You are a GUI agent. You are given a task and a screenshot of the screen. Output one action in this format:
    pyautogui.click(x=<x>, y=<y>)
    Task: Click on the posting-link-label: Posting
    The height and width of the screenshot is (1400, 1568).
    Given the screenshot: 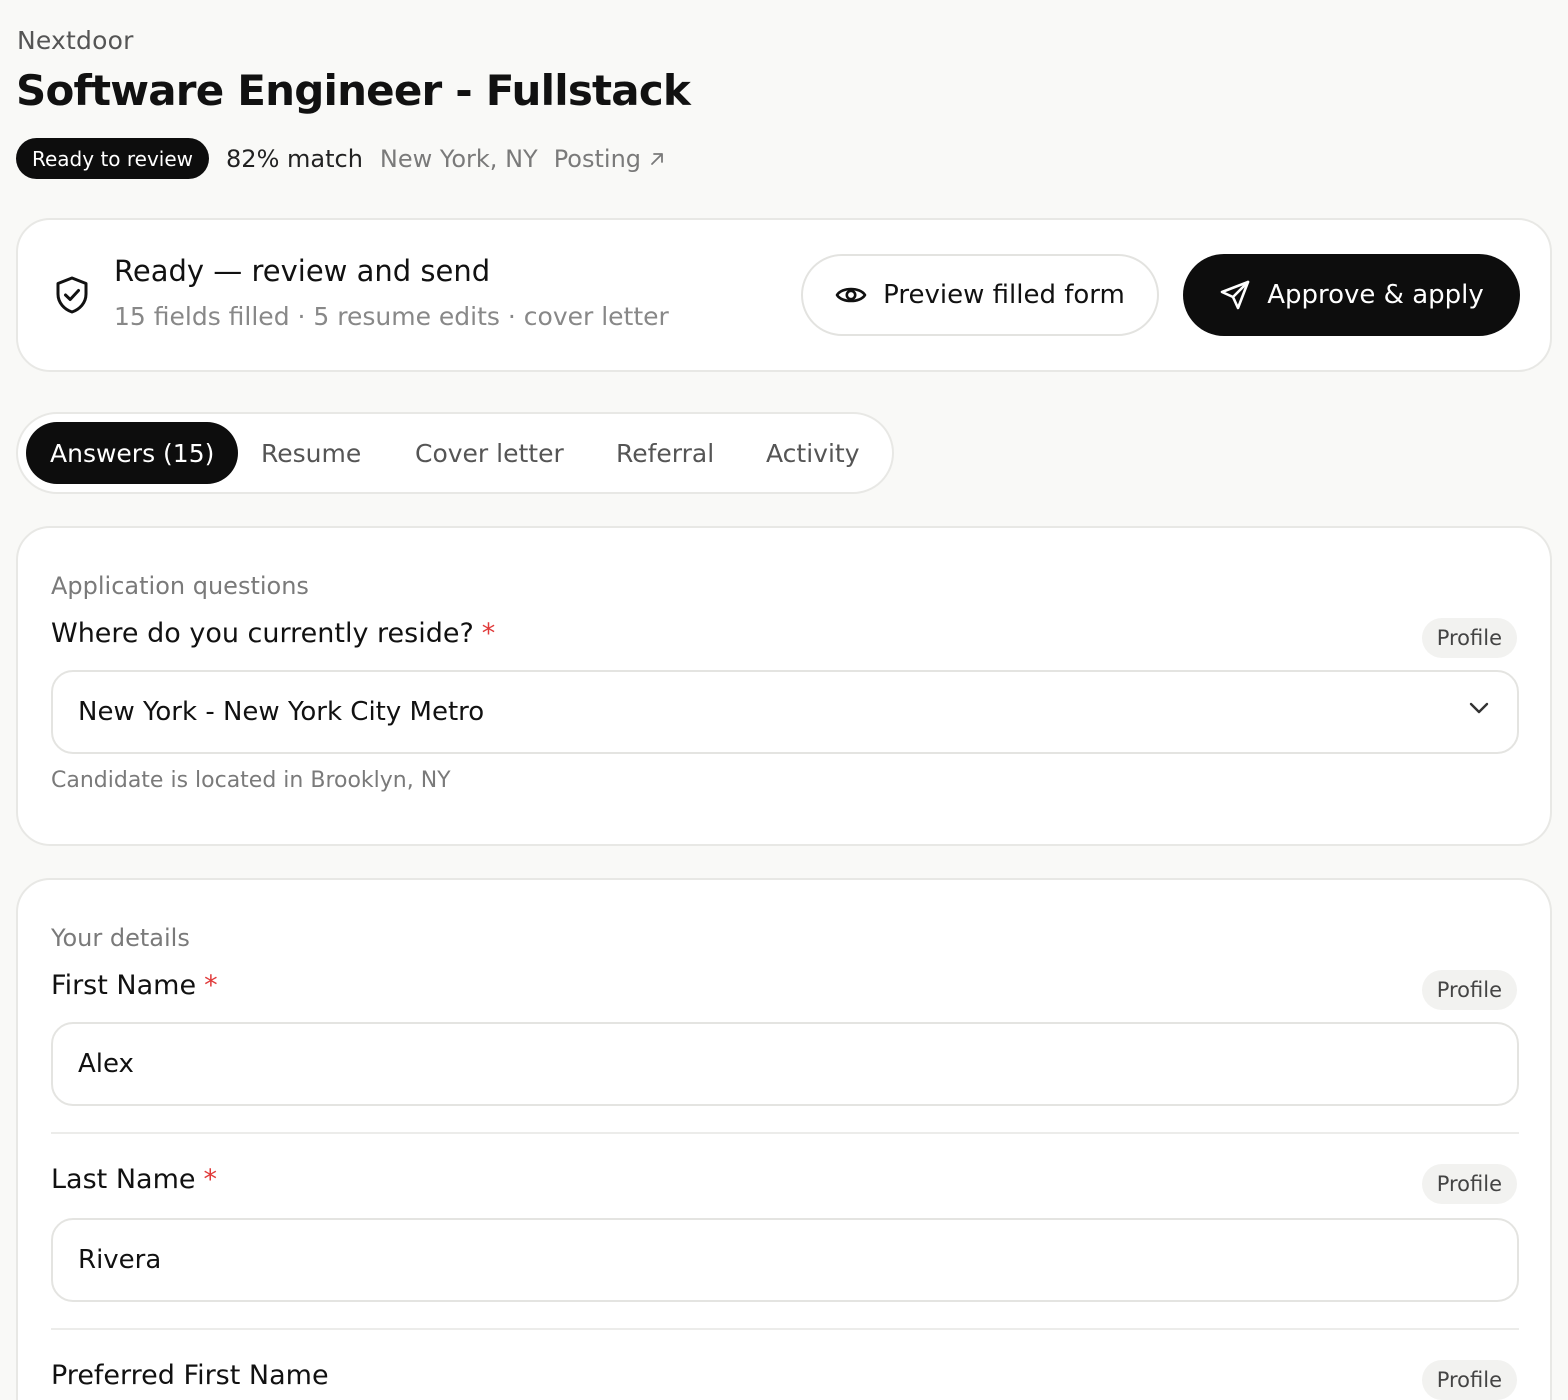 What is the action you would take?
    pyautogui.click(x=597, y=158)
    